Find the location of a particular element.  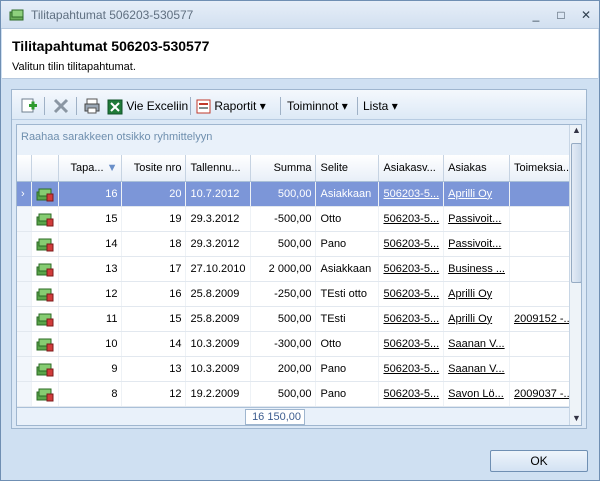

window-title: Tilitapahtumat 506203-530577 is located at coordinates (112, 15).